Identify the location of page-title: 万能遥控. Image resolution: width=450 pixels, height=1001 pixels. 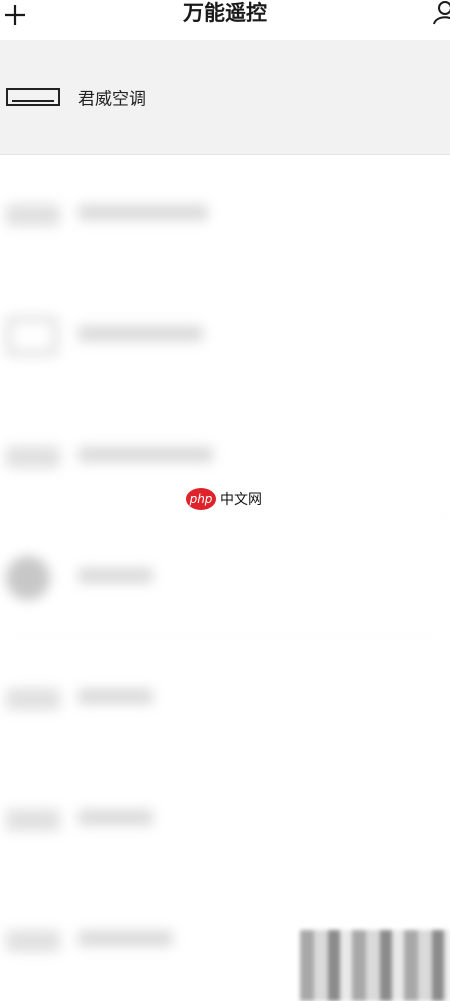
(225, 13).